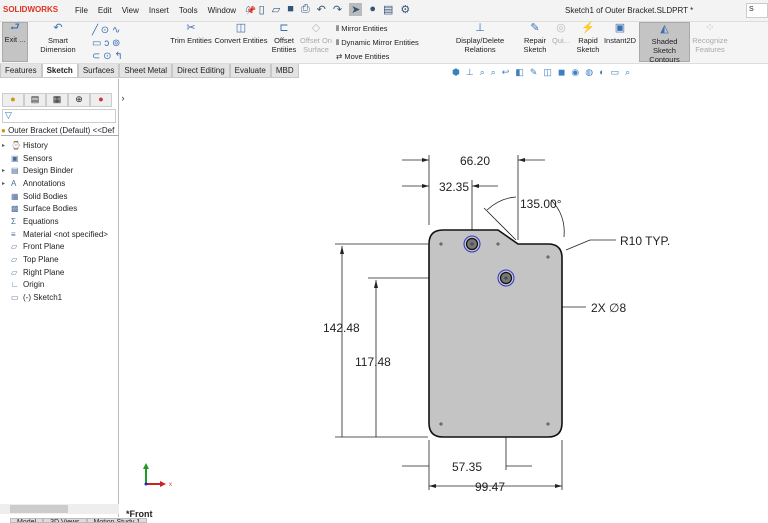 Image resolution: width=768 pixels, height=523 pixels. Describe the element at coordinates (55, 272) in the screenshot. I see `tree-item: ▱ Right Plane` at that location.